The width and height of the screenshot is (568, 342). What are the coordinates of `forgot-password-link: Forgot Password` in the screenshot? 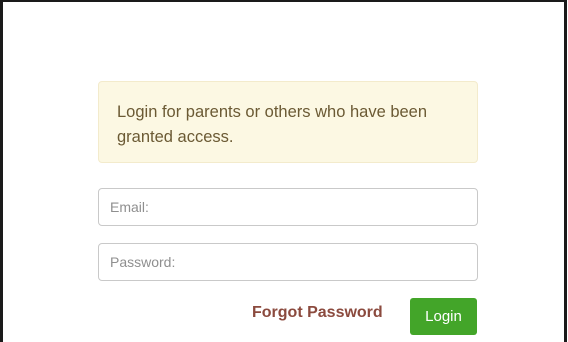 It's located at (317, 313).